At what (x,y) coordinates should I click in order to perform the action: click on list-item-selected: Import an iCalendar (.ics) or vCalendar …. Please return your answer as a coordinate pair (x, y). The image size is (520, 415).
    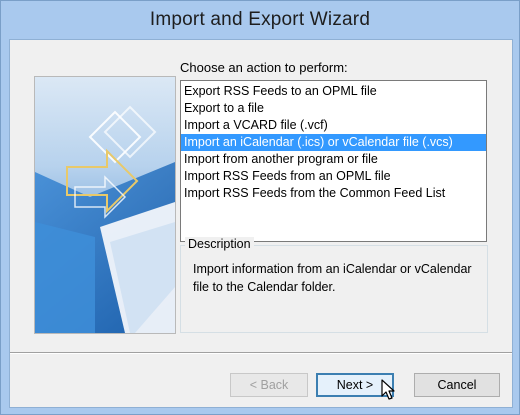
    Looking at the image, I should click on (333, 142).